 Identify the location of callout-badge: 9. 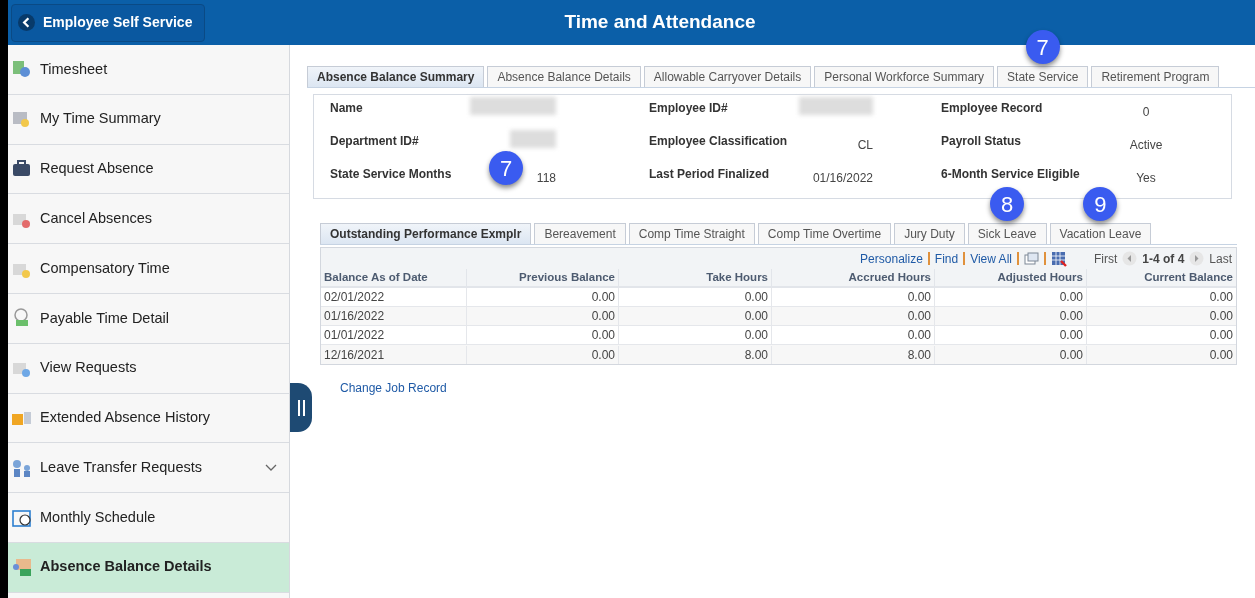
(1100, 204).